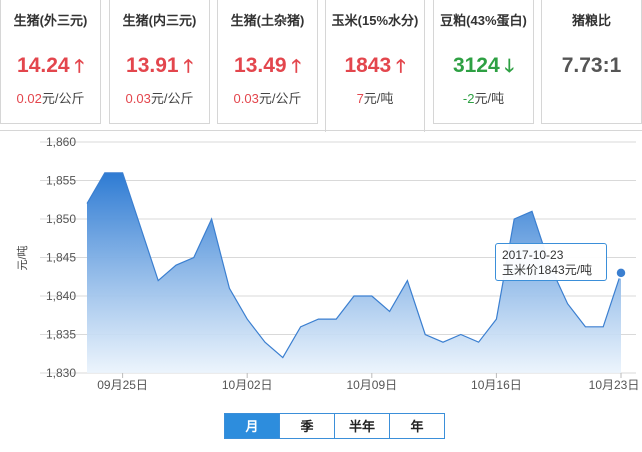 This screenshot has height=452, width=642. What do you see at coordinates (61, 373) in the screenshot?
I see `y-tick-label: 1,830` at bounding box center [61, 373].